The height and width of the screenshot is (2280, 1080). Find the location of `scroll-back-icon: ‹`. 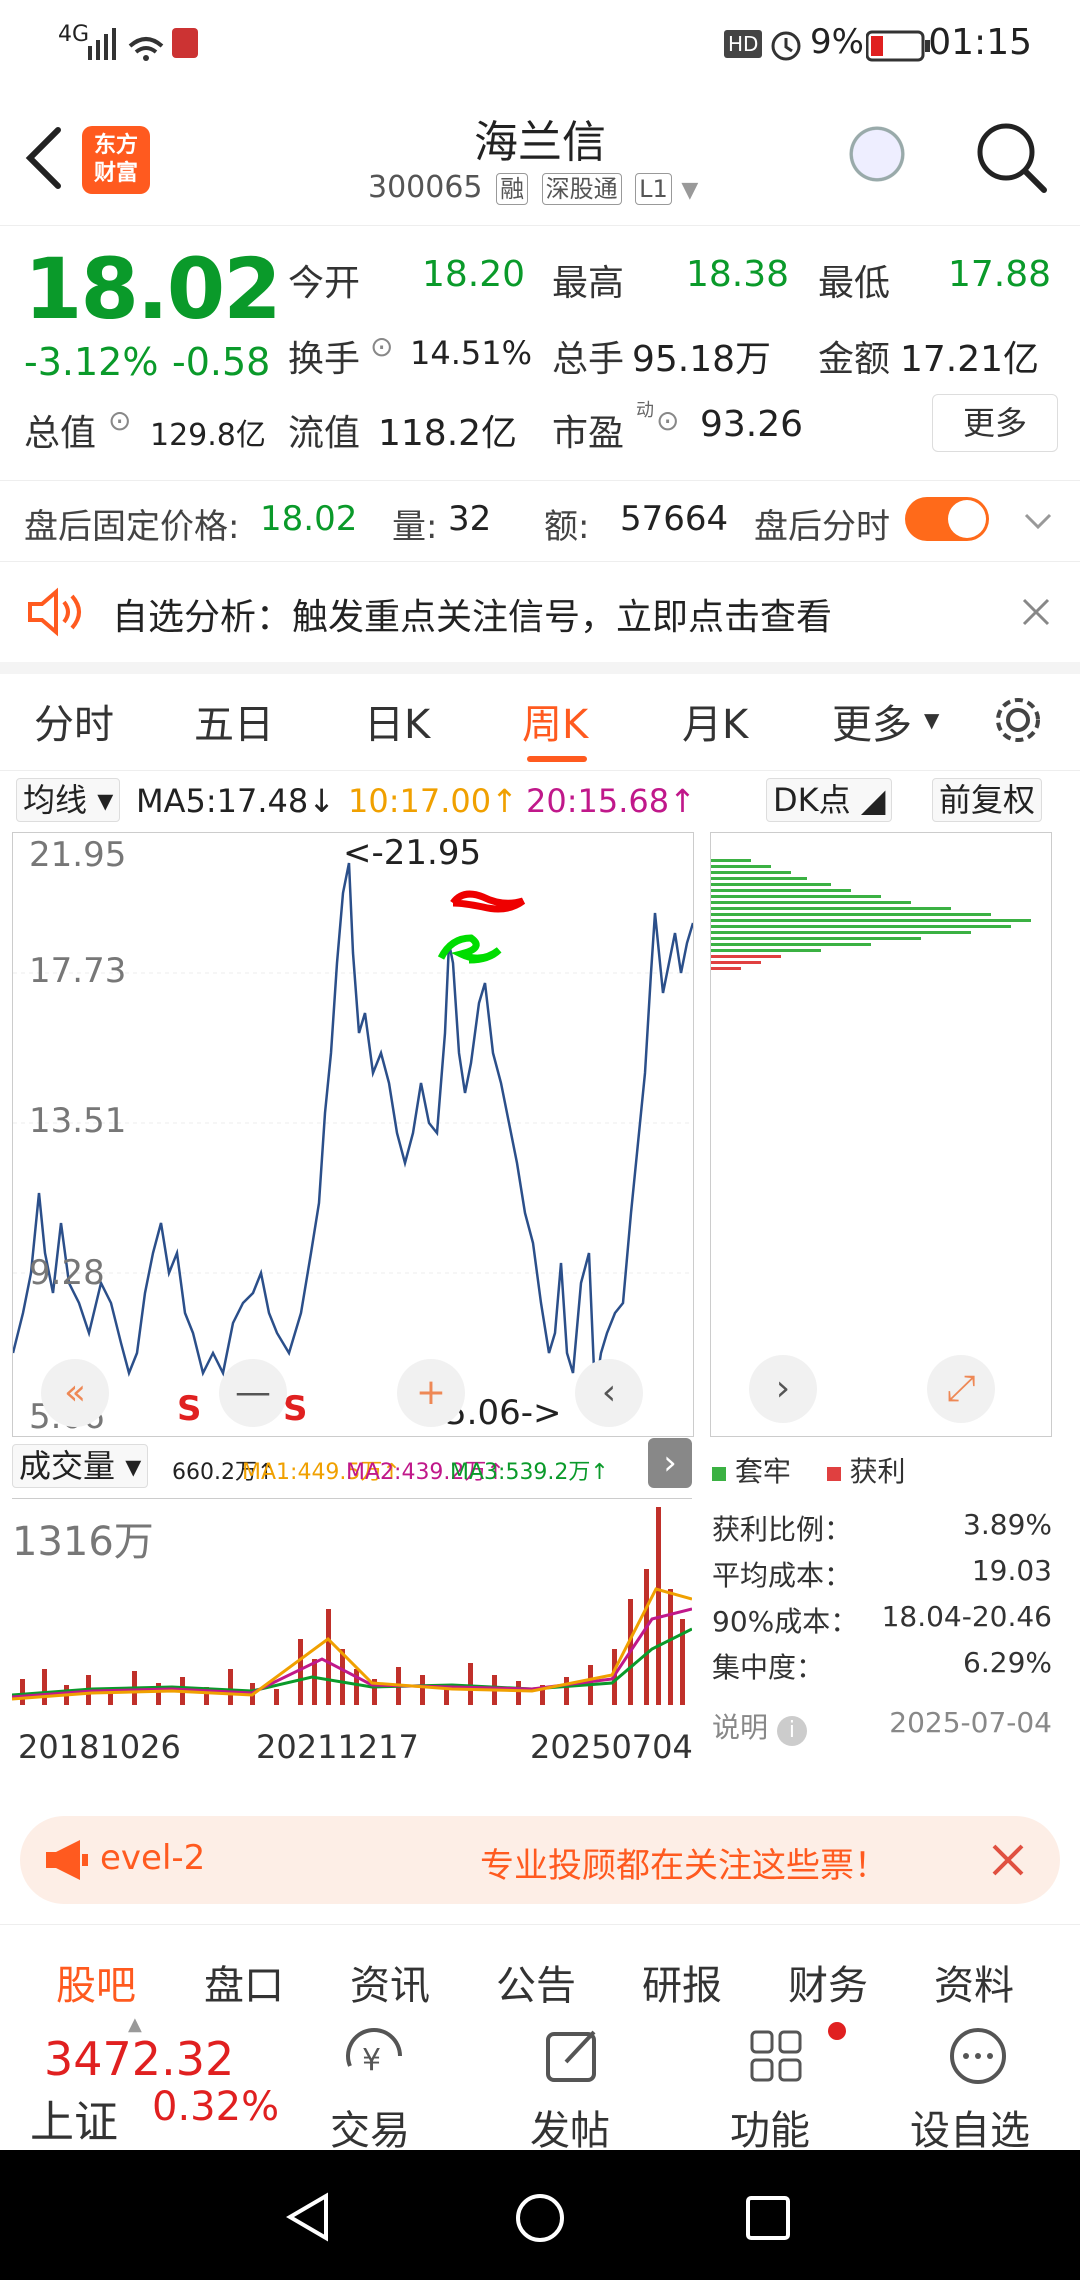

scroll-back-icon: ‹ is located at coordinates (609, 1393).